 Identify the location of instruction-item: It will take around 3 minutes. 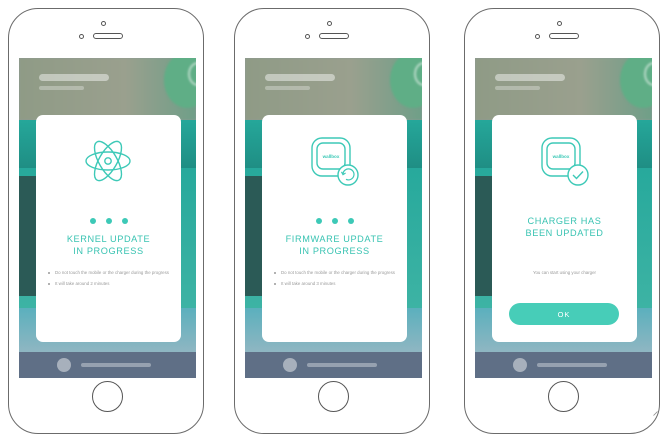
(336, 284).